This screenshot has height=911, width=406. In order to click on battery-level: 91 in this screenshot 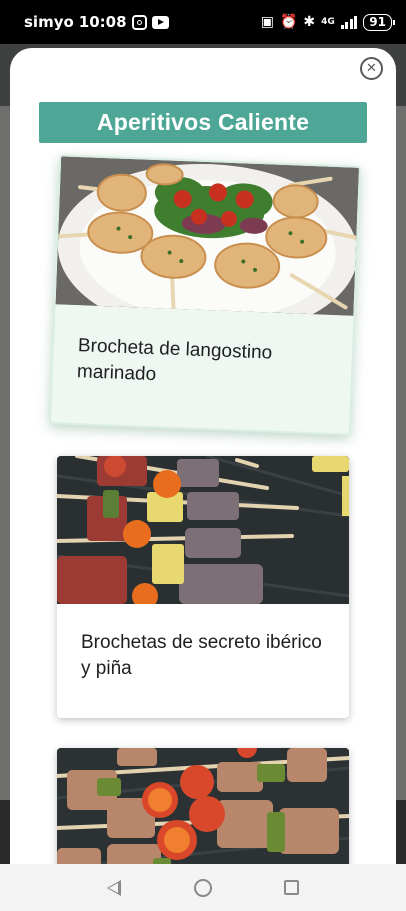, I will do `click(377, 22)`.